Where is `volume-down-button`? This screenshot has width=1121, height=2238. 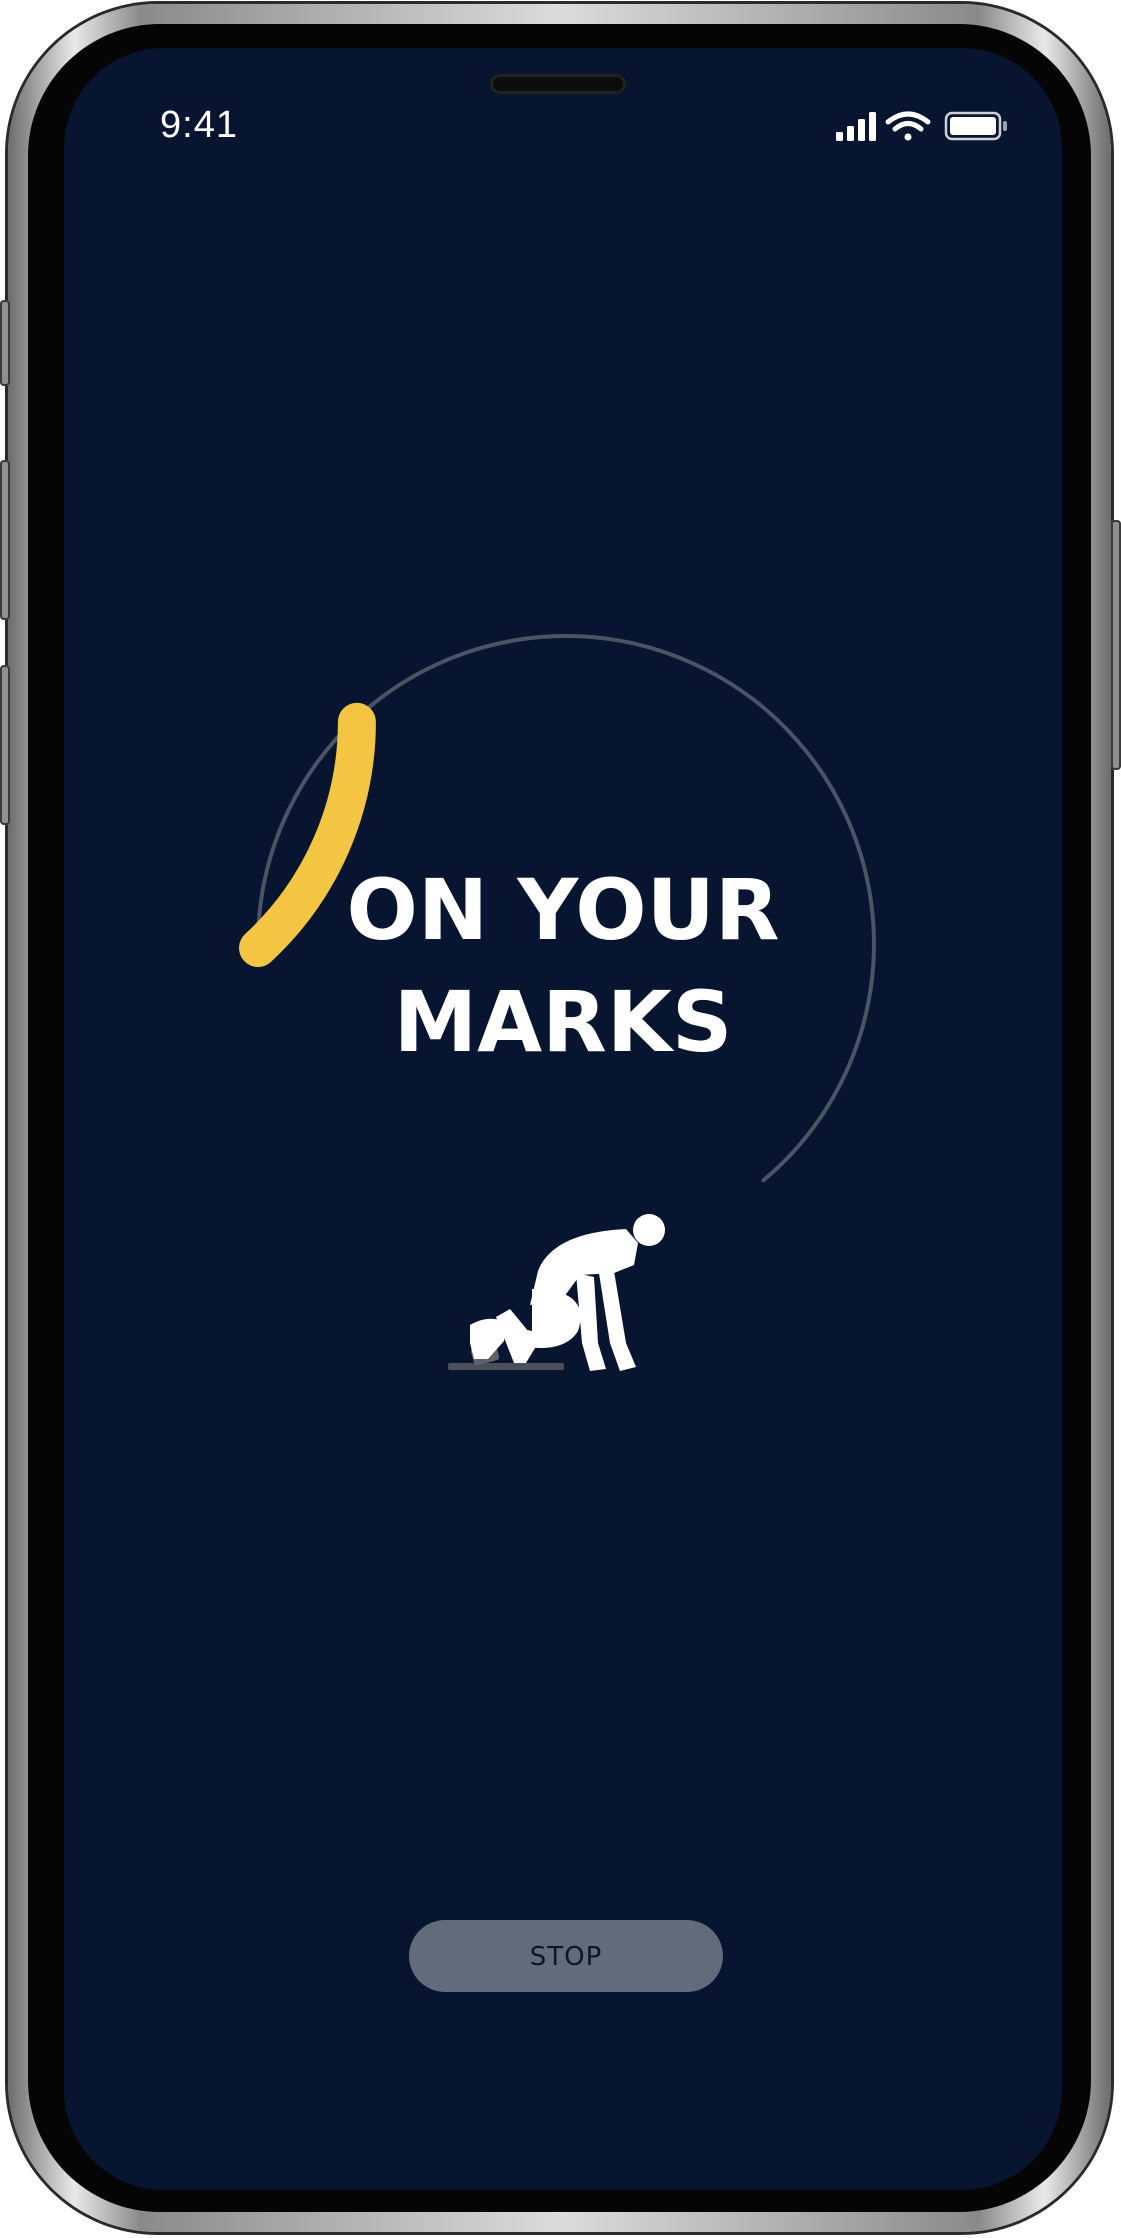 volume-down-button is located at coordinates (5, 745).